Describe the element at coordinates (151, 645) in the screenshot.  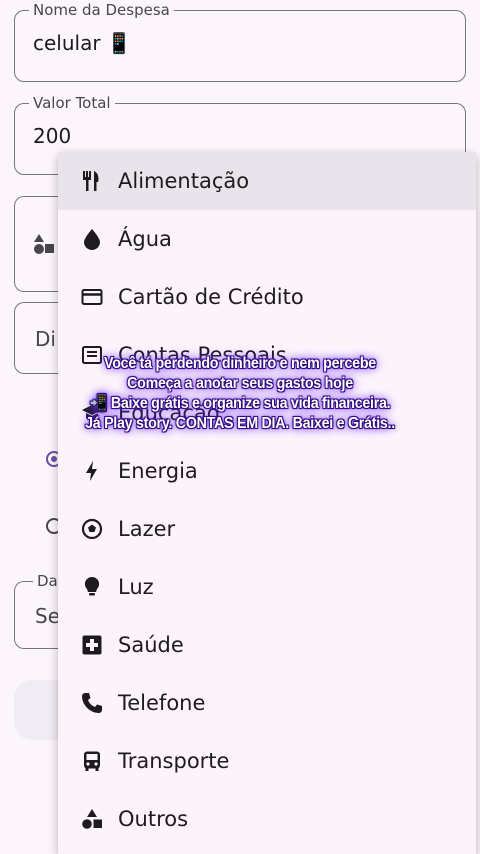
I see `menu-item-label: Saúde` at that location.